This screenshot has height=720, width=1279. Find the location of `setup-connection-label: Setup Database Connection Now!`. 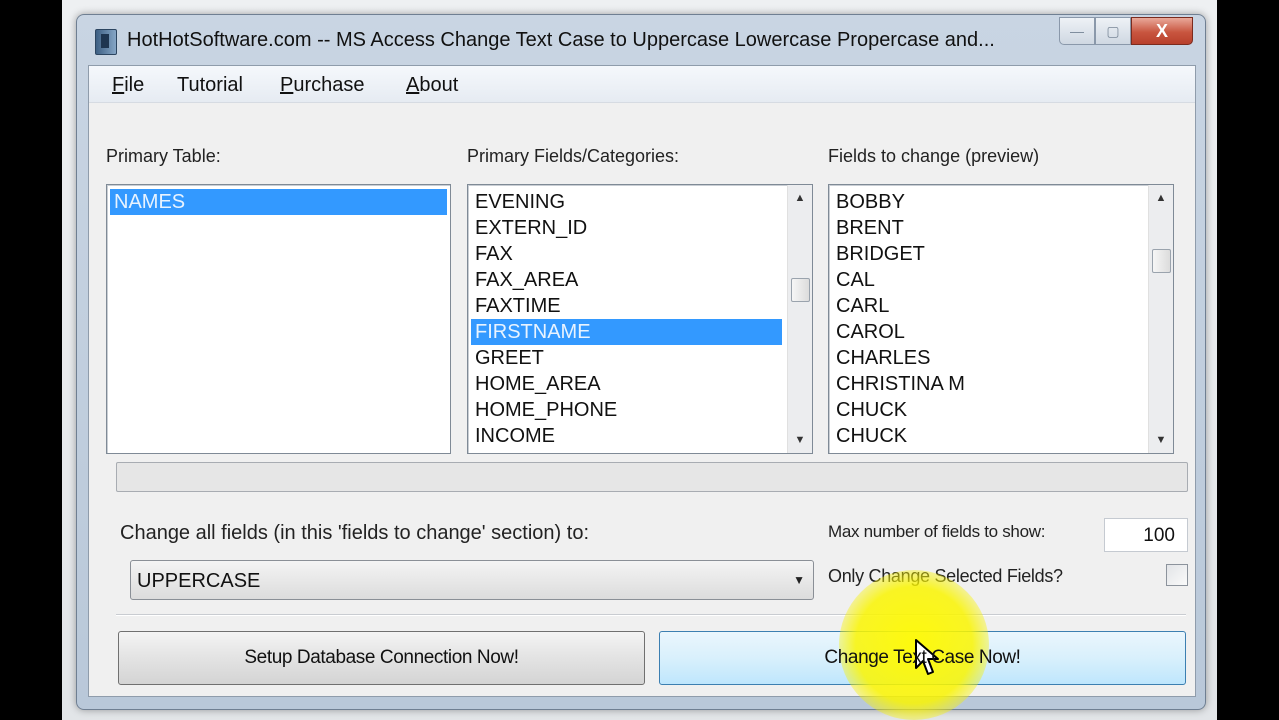

setup-connection-label: Setup Database Connection Now! is located at coordinates (381, 657).